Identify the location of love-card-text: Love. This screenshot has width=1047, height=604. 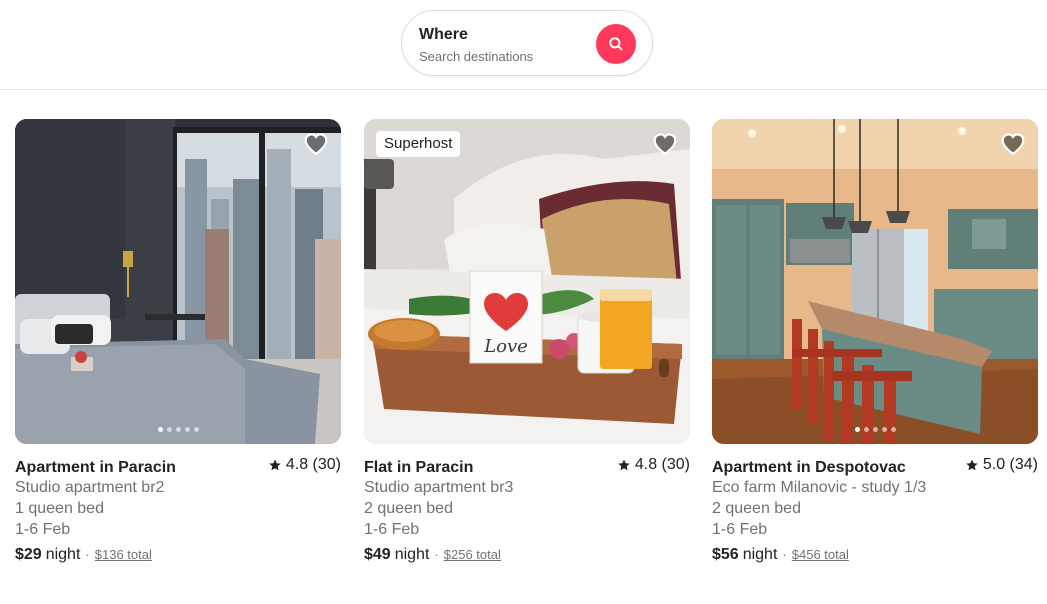
(505, 346).